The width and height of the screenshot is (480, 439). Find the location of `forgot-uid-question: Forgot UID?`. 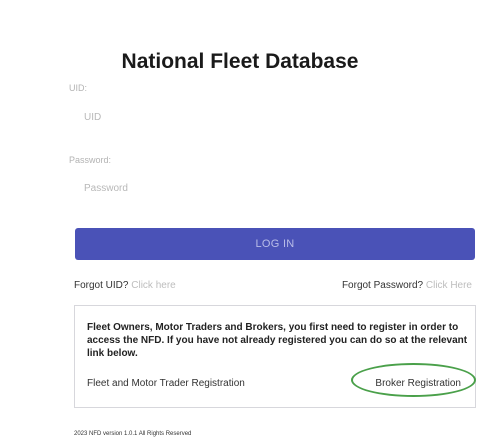

forgot-uid-question: Forgot UID? is located at coordinates (101, 285).